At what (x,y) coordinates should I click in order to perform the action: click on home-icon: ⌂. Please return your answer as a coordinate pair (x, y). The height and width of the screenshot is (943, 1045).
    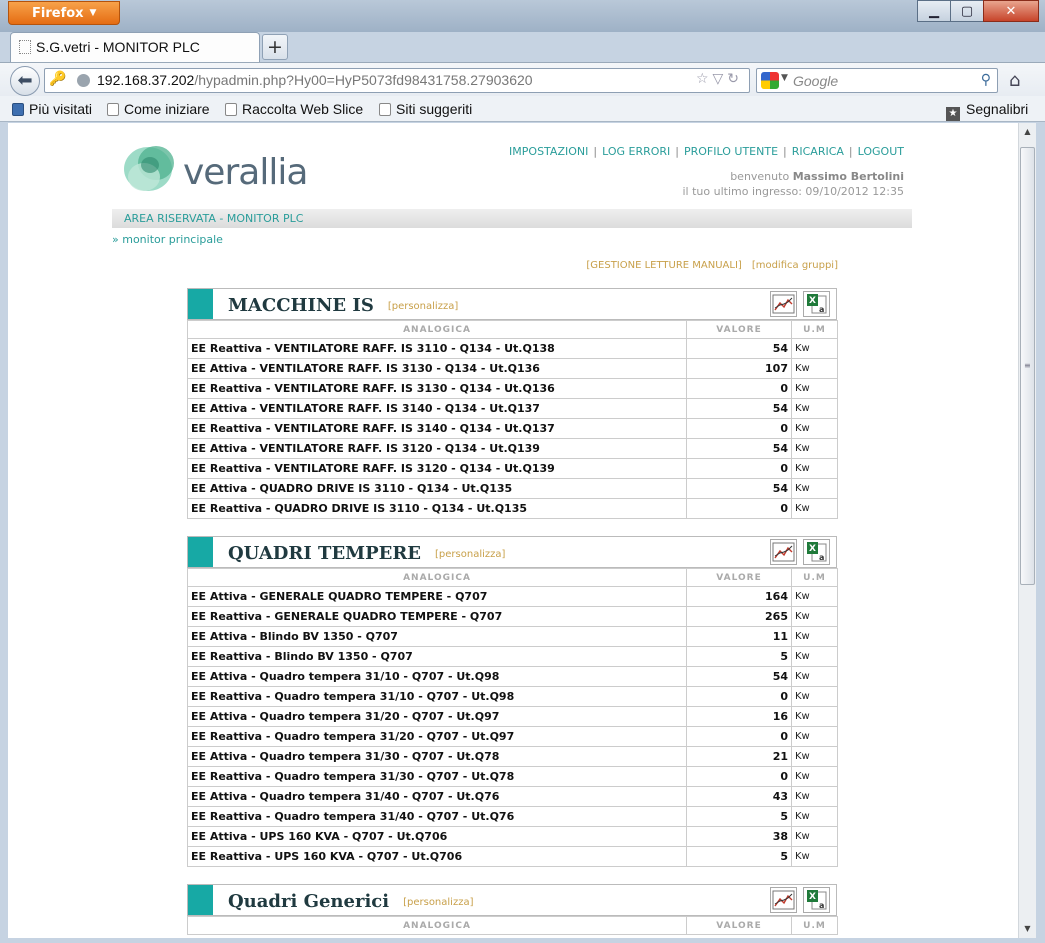
    Looking at the image, I should click on (1014, 80).